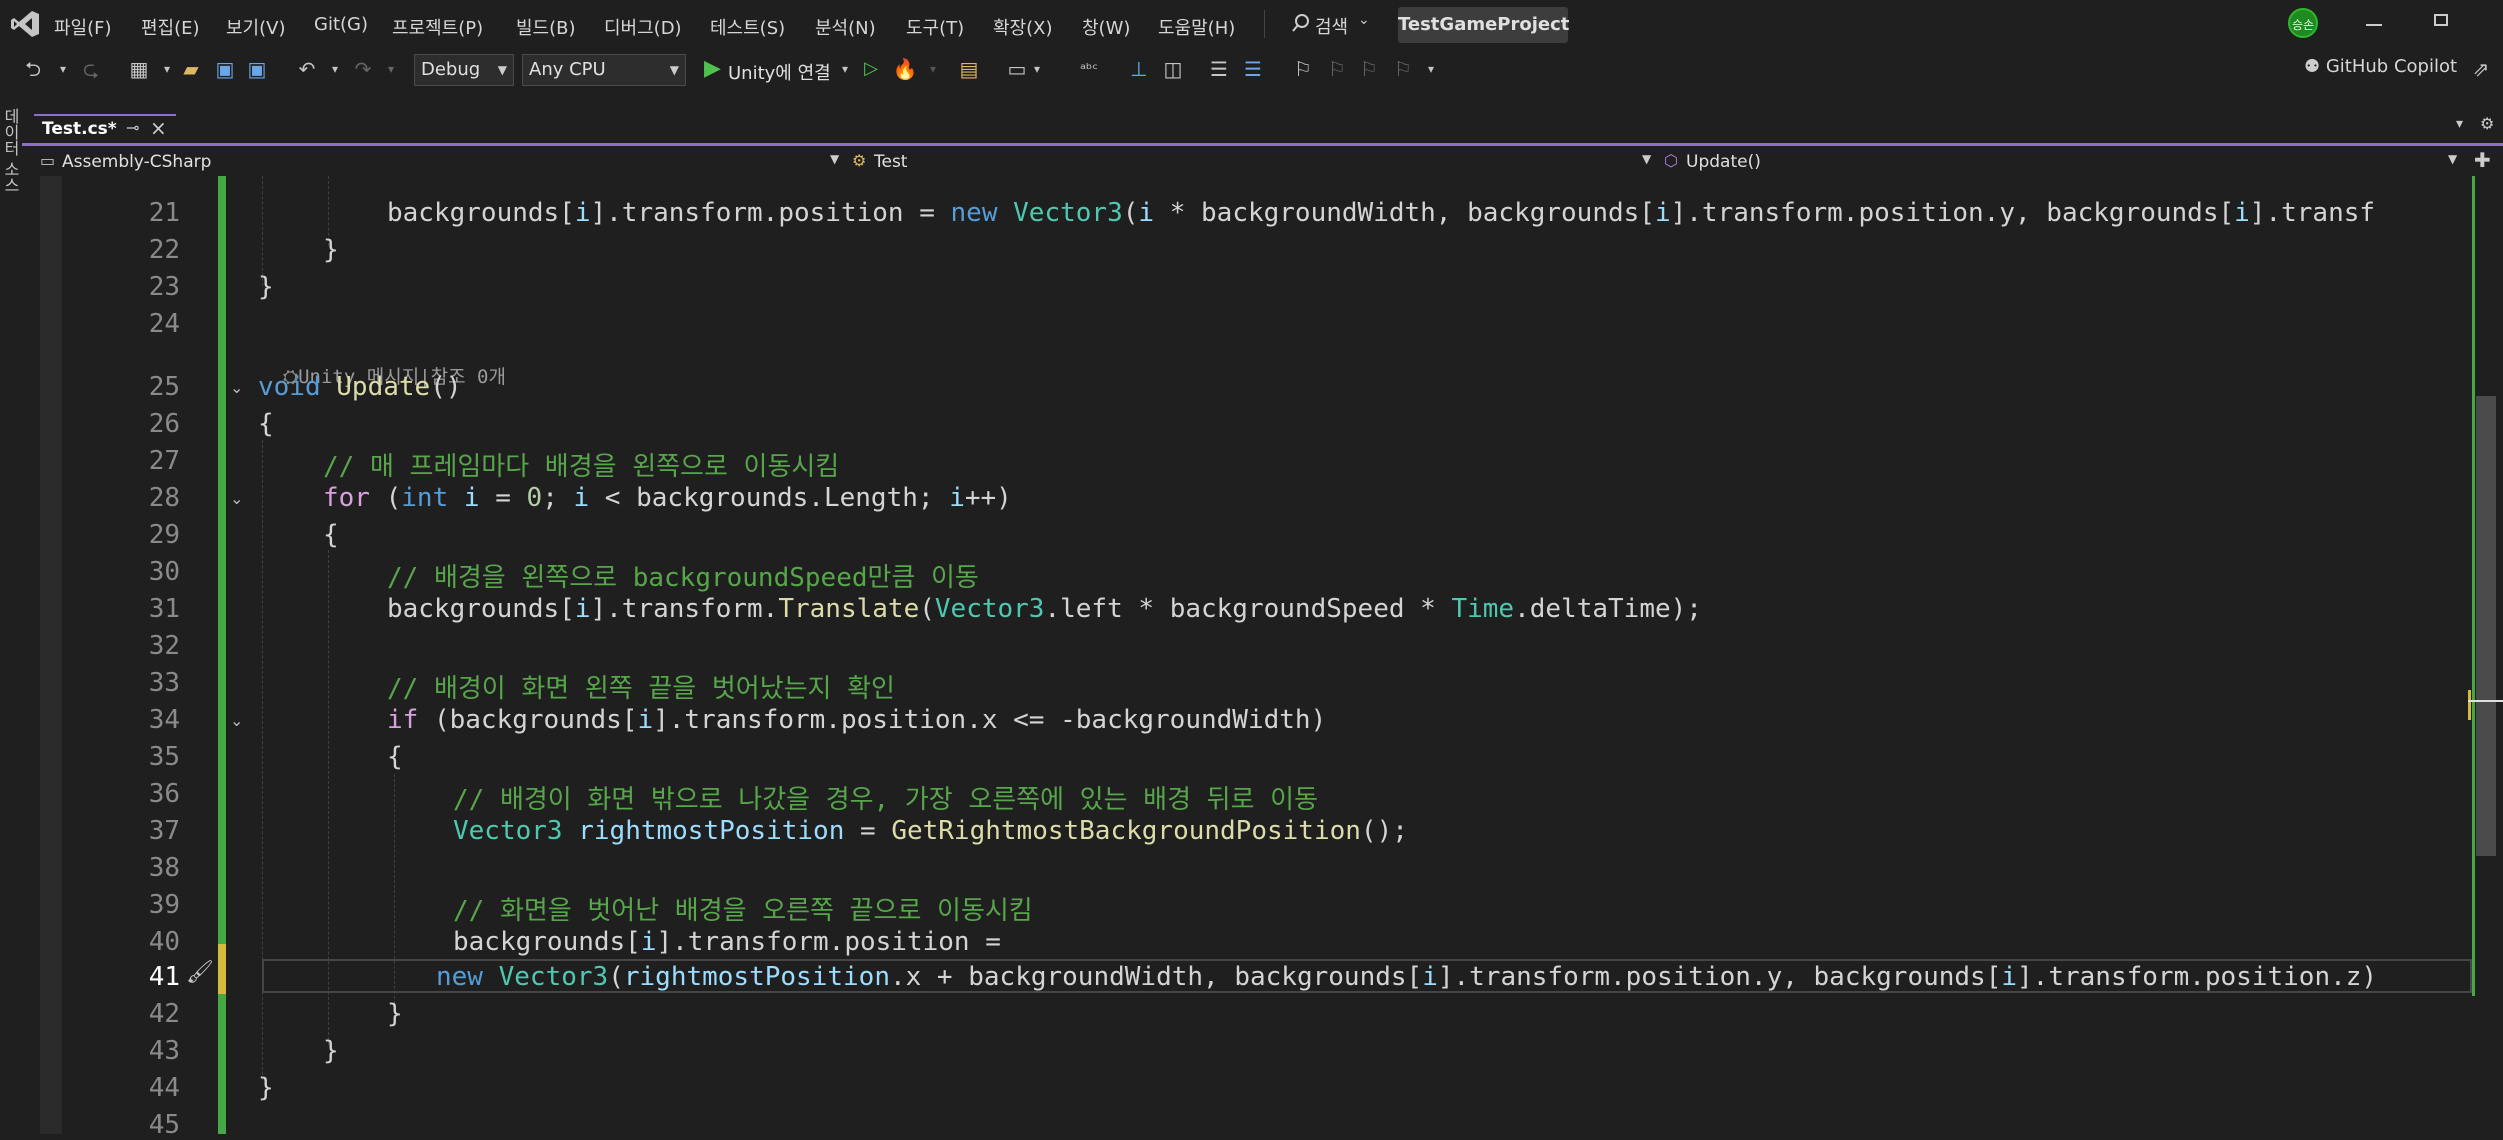 The width and height of the screenshot is (2503, 1140). I want to click on comment-lines-icon: ☰, so click(1253, 69).